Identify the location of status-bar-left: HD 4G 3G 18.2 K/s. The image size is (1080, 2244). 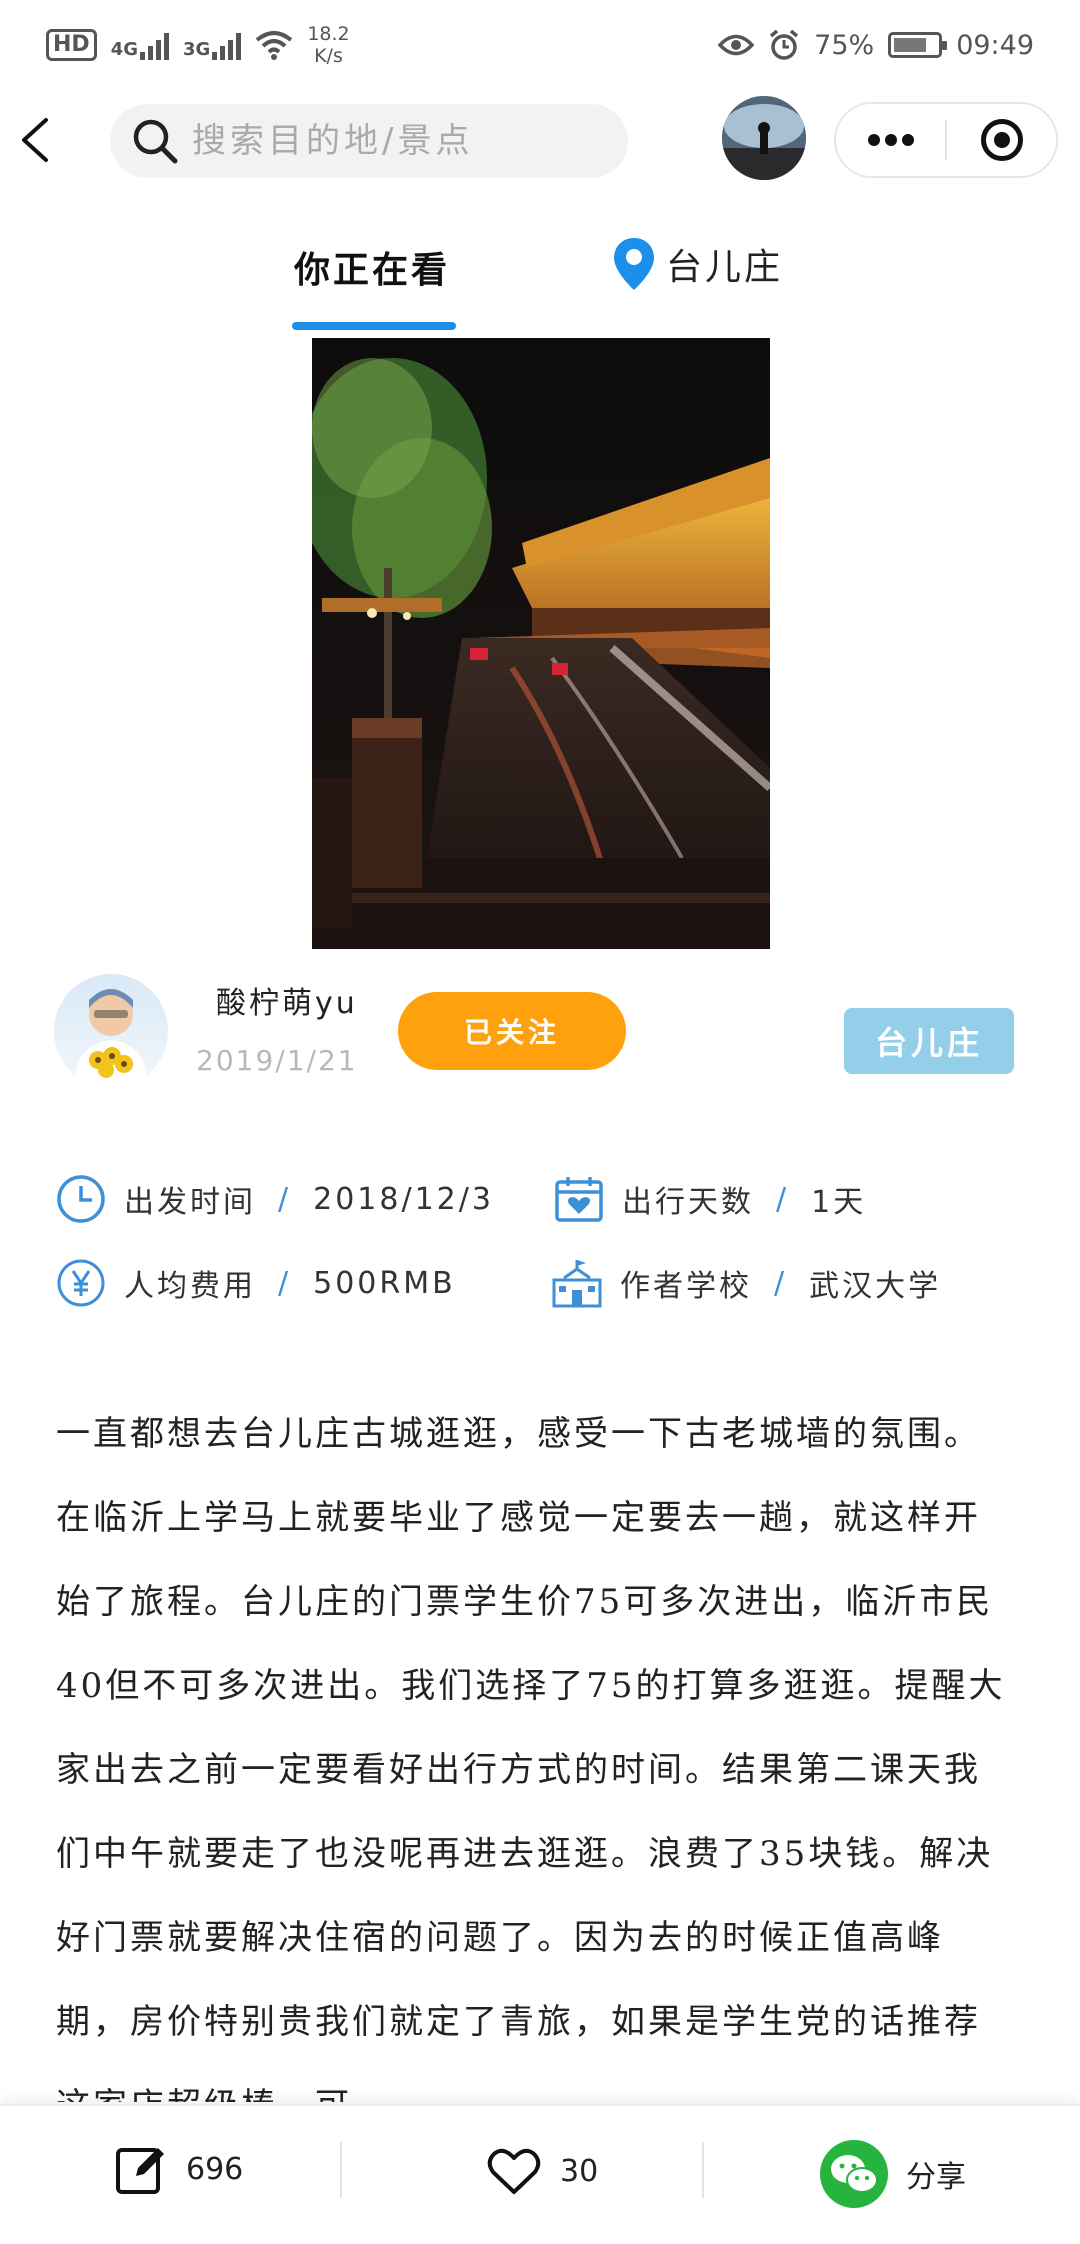
(198, 45).